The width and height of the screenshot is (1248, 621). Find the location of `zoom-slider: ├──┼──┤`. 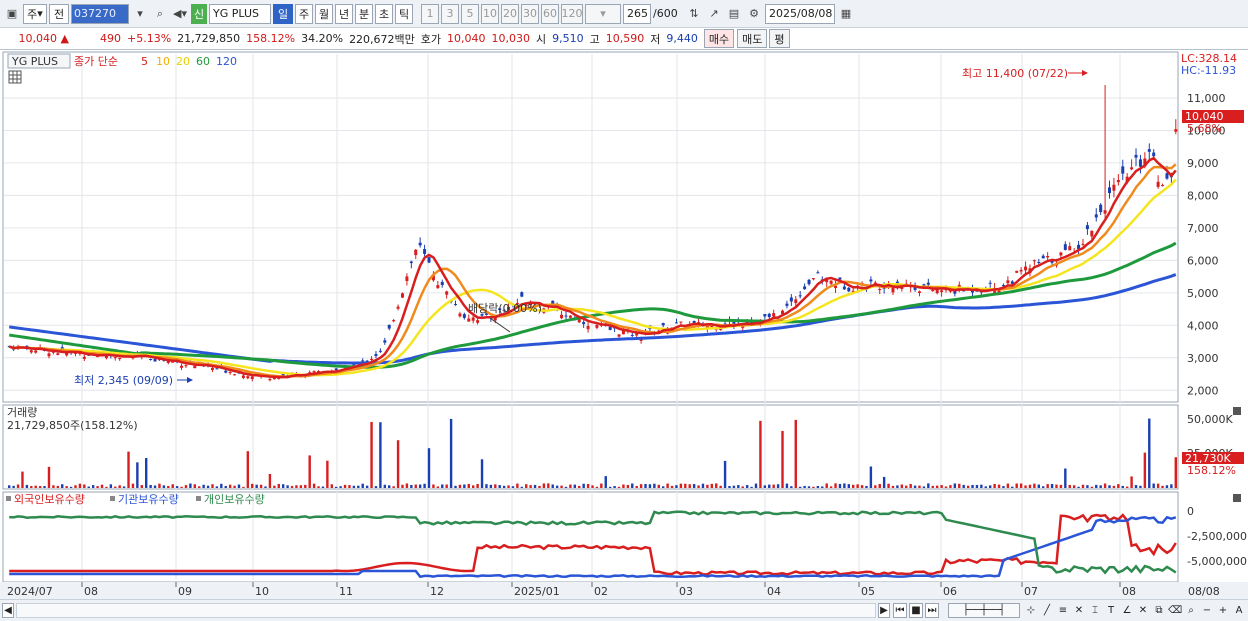

zoom-slider: ├──┼──┤ is located at coordinates (984, 610).